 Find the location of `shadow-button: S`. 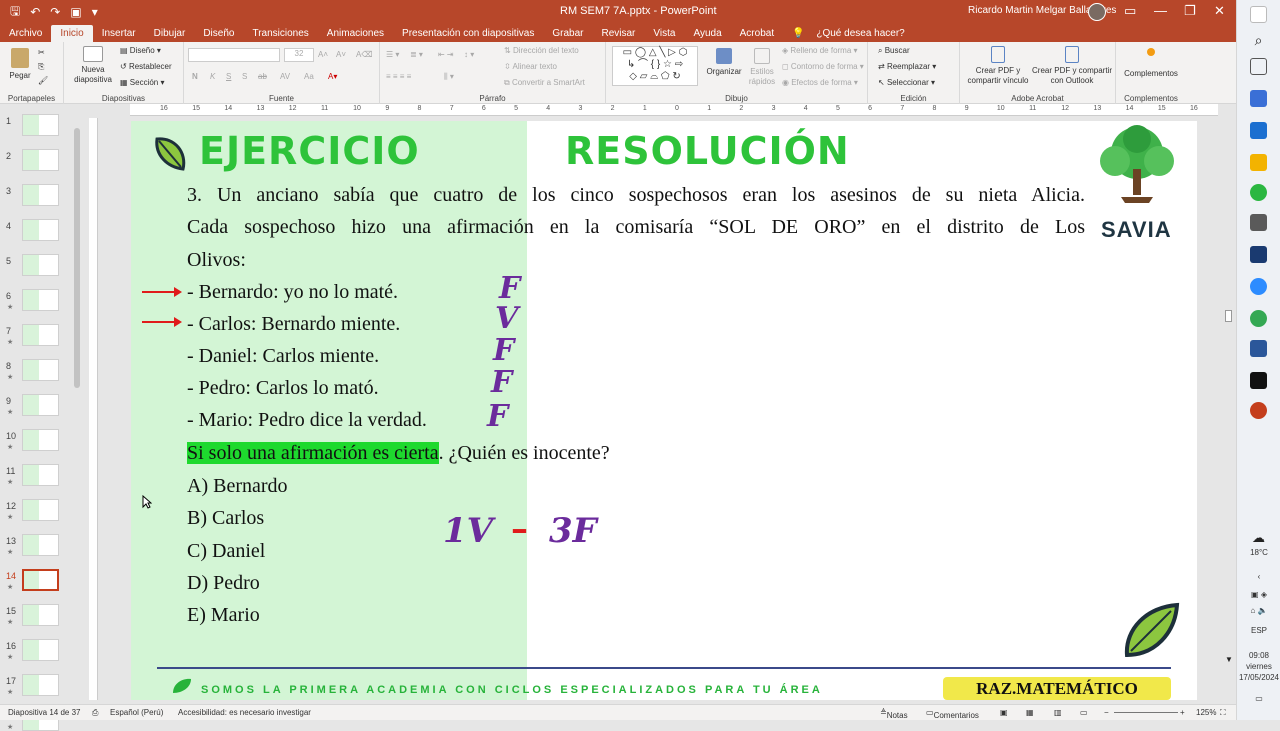

shadow-button: S is located at coordinates (244, 77).